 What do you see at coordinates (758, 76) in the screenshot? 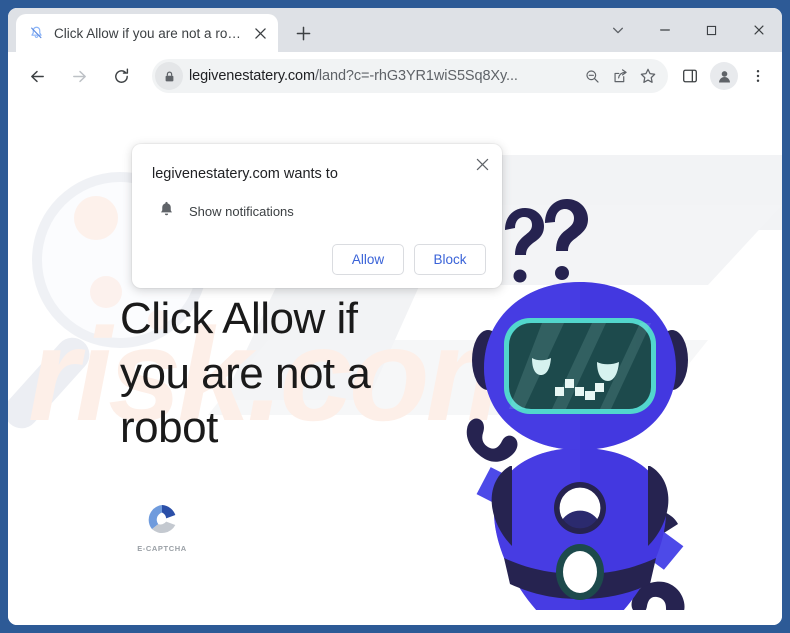
I see `more-menu-icon` at bounding box center [758, 76].